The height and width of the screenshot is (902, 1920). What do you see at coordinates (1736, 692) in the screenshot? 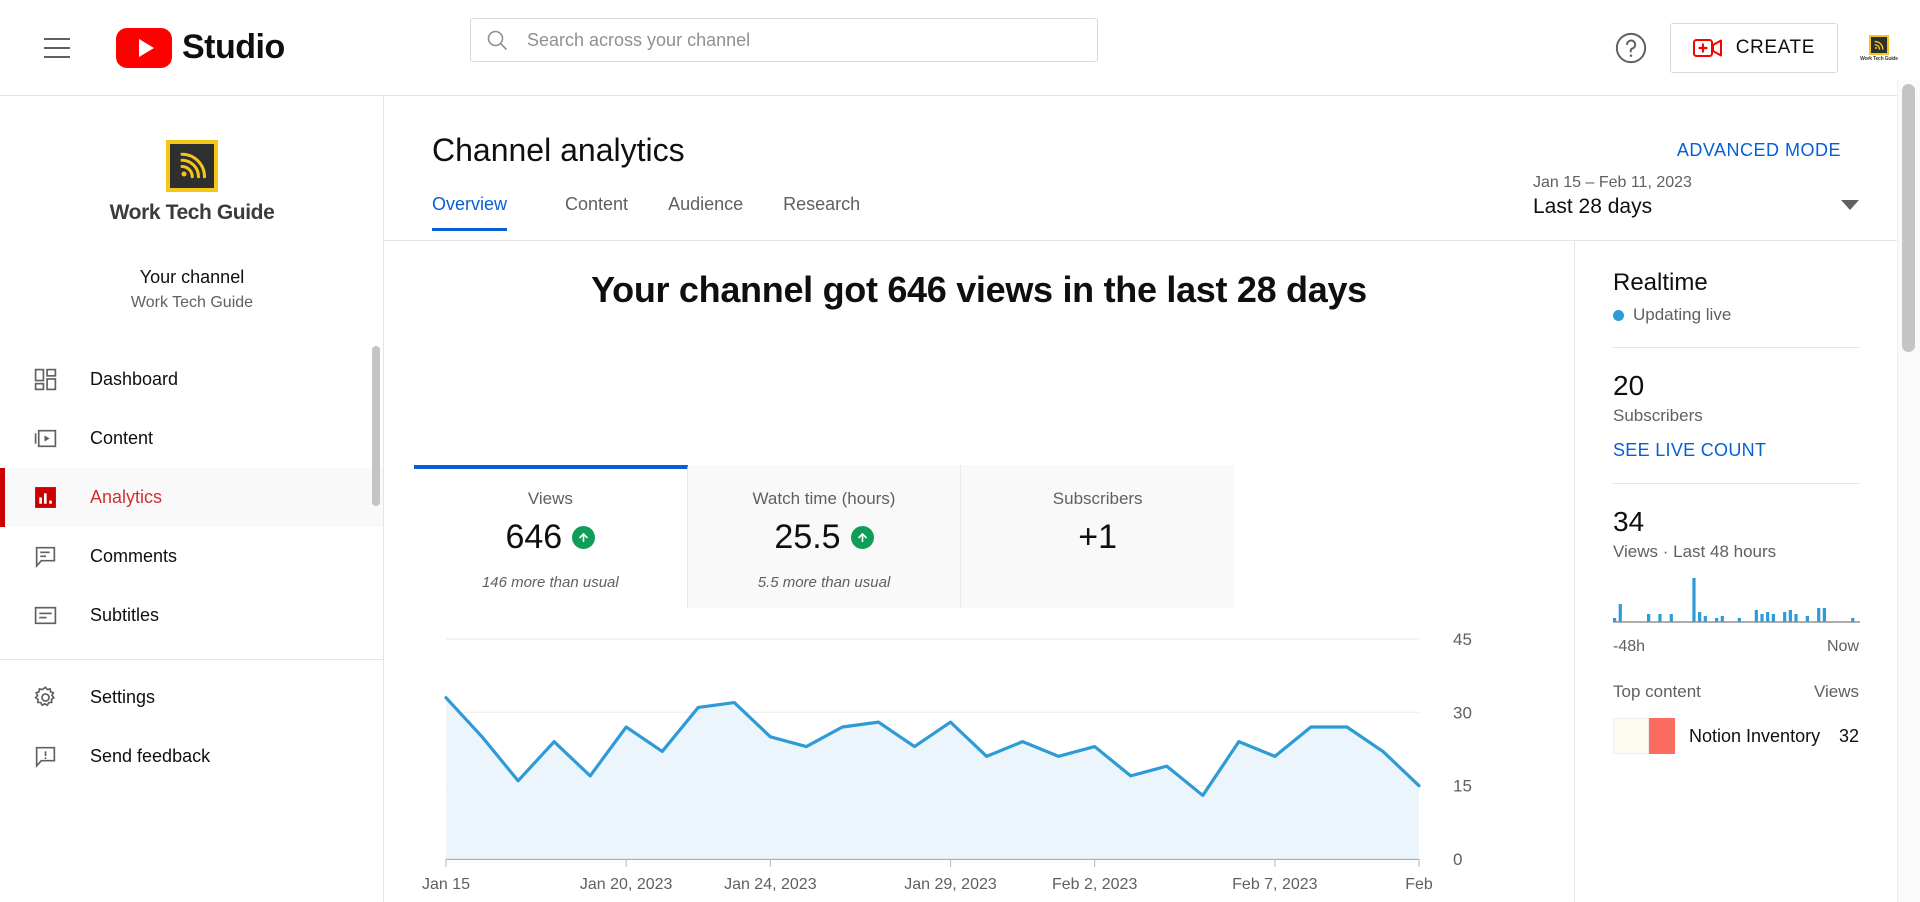
I see `top-content-header: Top content Views` at bounding box center [1736, 692].